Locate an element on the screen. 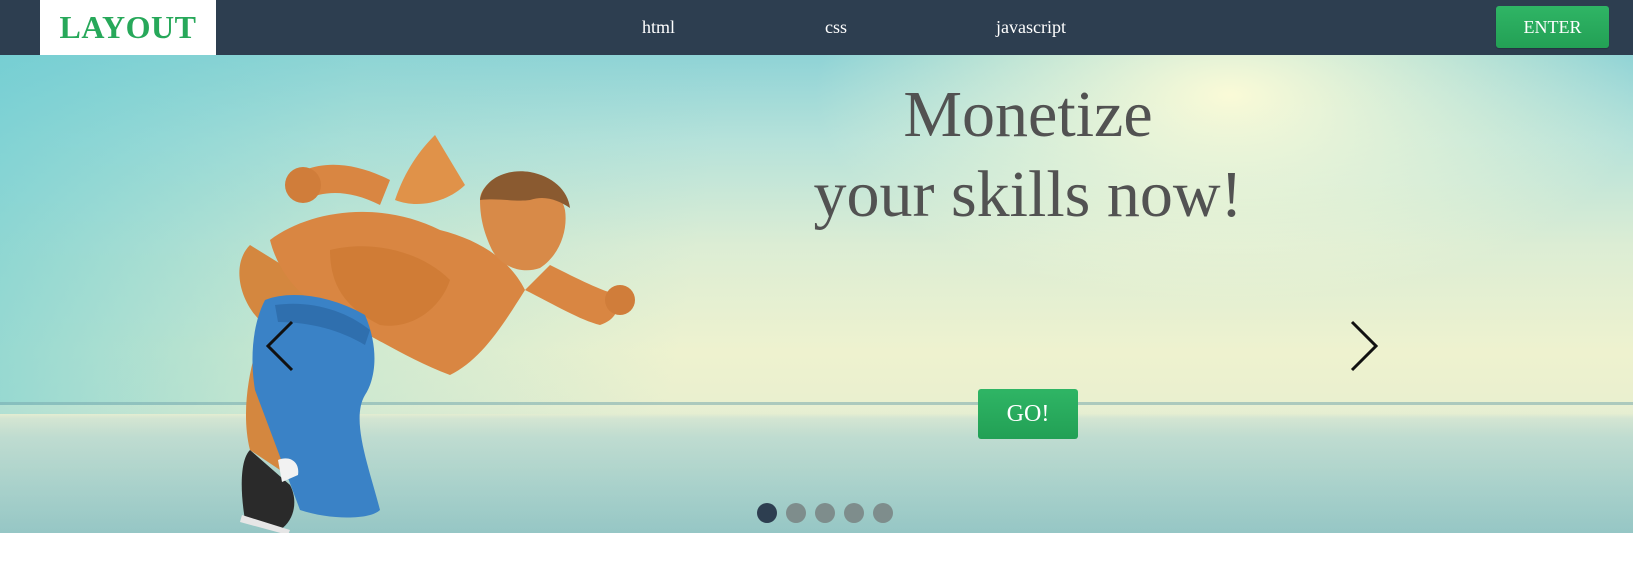 The height and width of the screenshot is (561, 1633). nav-link-javascript: javascript is located at coordinates (1031, 27).